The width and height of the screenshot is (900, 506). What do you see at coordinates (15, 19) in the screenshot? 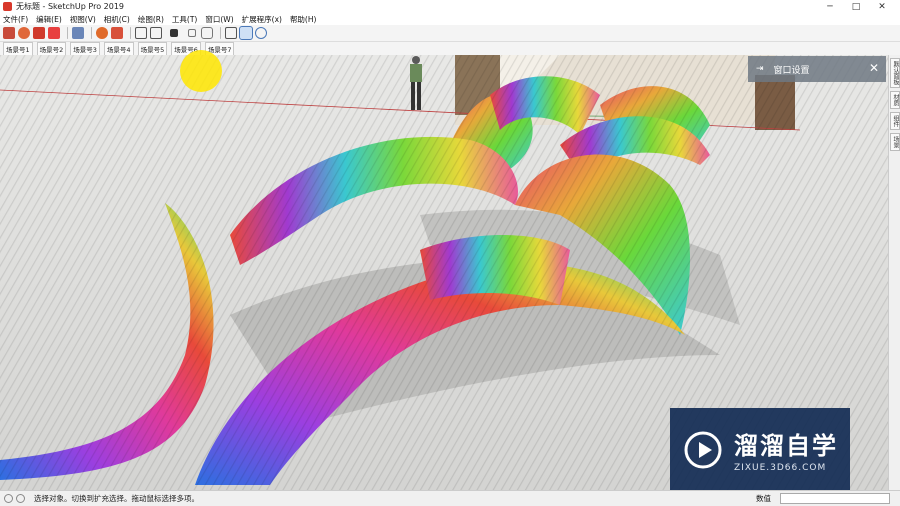
I see `menu-file: 文件(F)` at bounding box center [15, 19].